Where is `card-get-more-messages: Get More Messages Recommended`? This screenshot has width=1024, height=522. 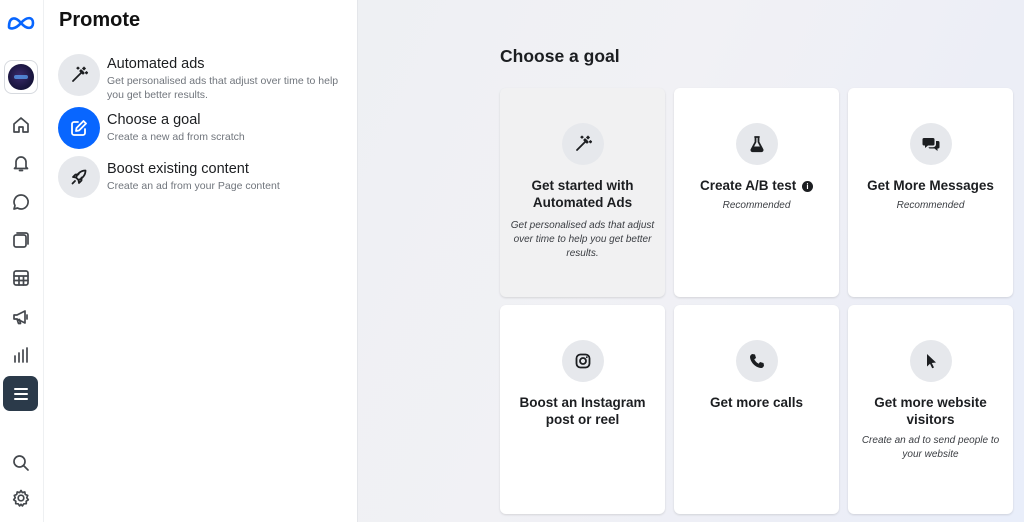 card-get-more-messages: Get More Messages Recommended is located at coordinates (930, 192).